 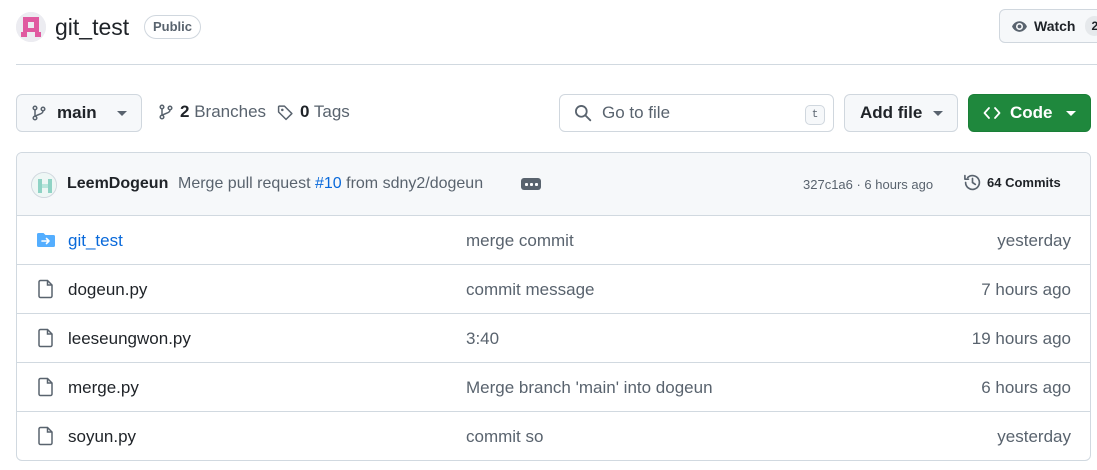 What do you see at coordinates (1033, 182) in the screenshot?
I see `commits-label: Commits` at bounding box center [1033, 182].